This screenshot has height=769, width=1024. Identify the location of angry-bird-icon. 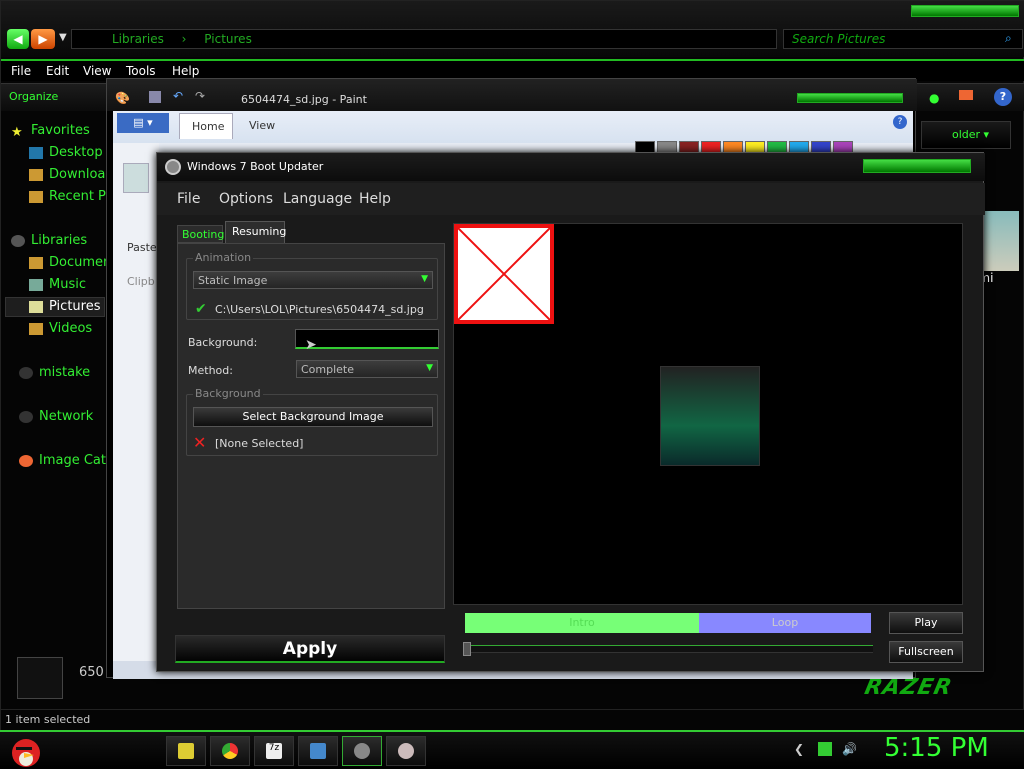
(26, 753).